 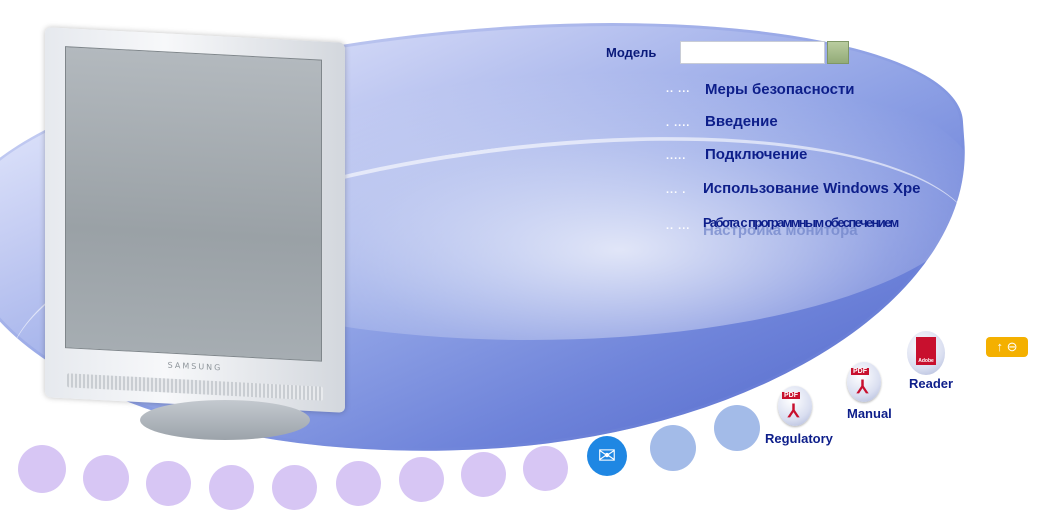 What do you see at coordinates (838, 52) in the screenshot?
I see `model-select-button` at bounding box center [838, 52].